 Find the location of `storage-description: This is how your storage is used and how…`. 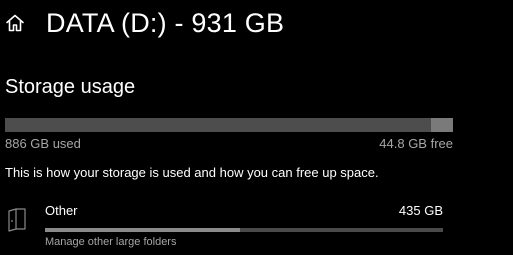

storage-description: This is how your storage is used and how… is located at coordinates (192, 172).